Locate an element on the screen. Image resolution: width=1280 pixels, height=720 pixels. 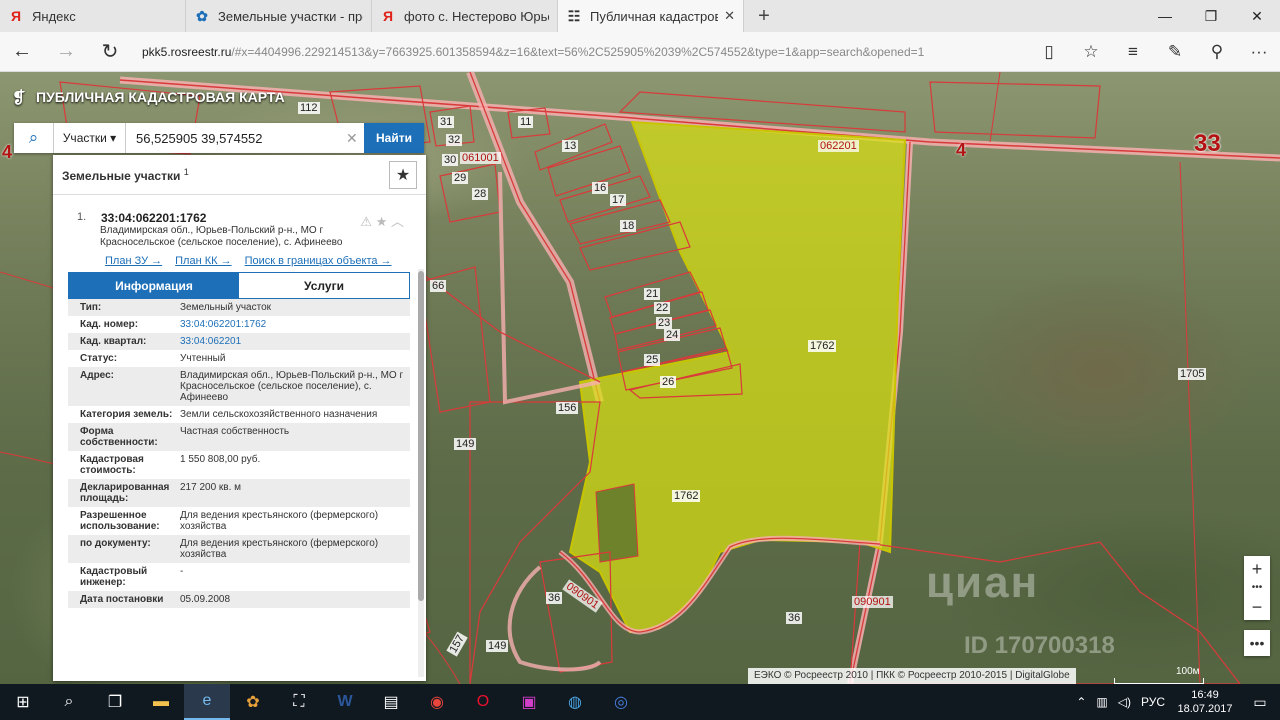
language-indicator: РУС is located at coordinates (1153, 702).